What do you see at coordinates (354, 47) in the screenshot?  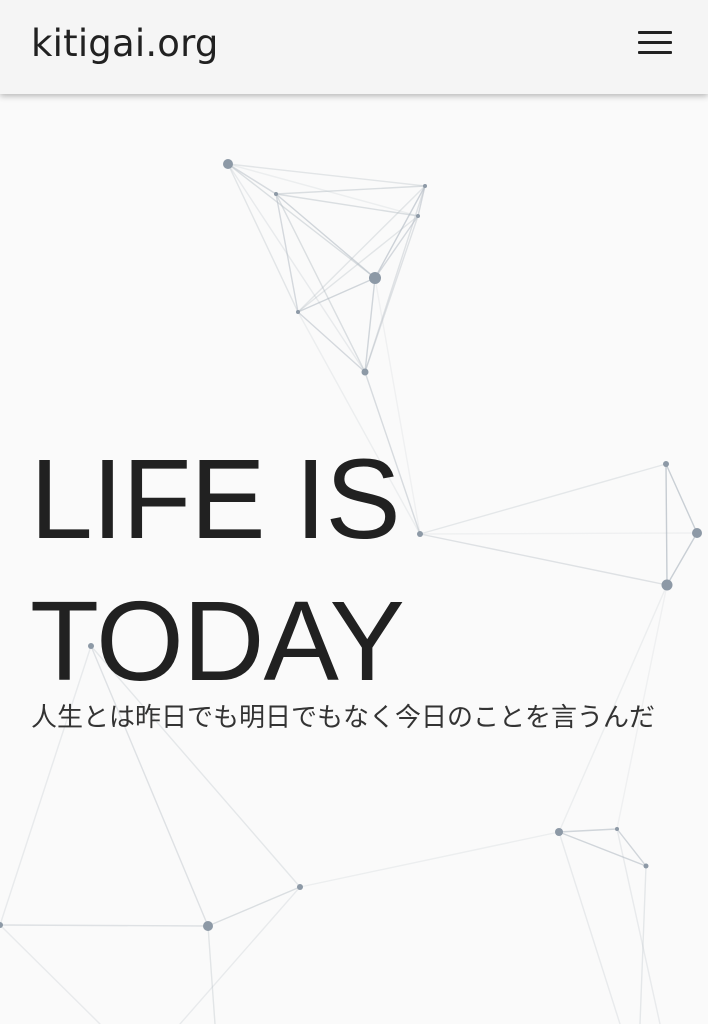 I see `top-app-bar: kitigai.org` at bounding box center [354, 47].